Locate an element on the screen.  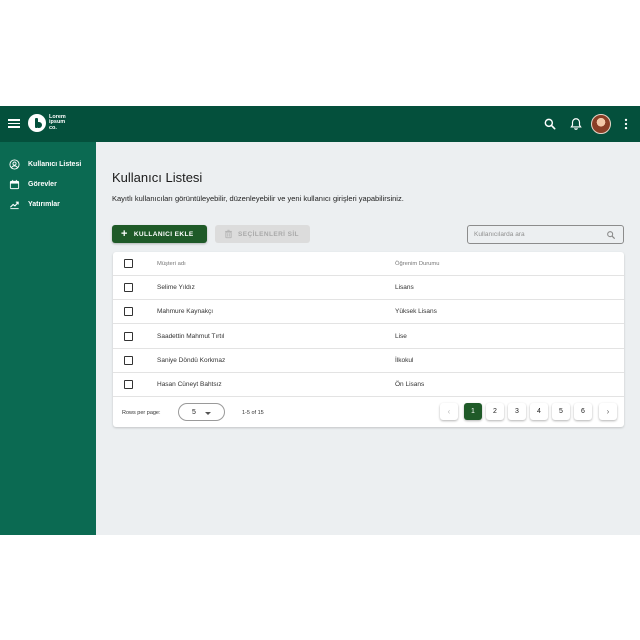
page-button-1: 1 is located at coordinates (473, 411).